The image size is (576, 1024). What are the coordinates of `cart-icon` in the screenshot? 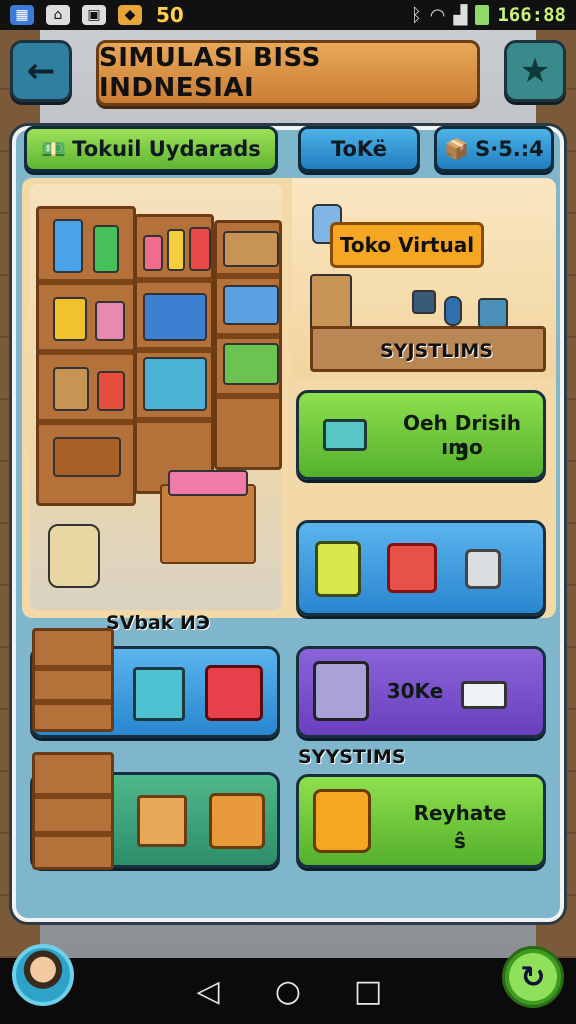 It's located at (412, 568).